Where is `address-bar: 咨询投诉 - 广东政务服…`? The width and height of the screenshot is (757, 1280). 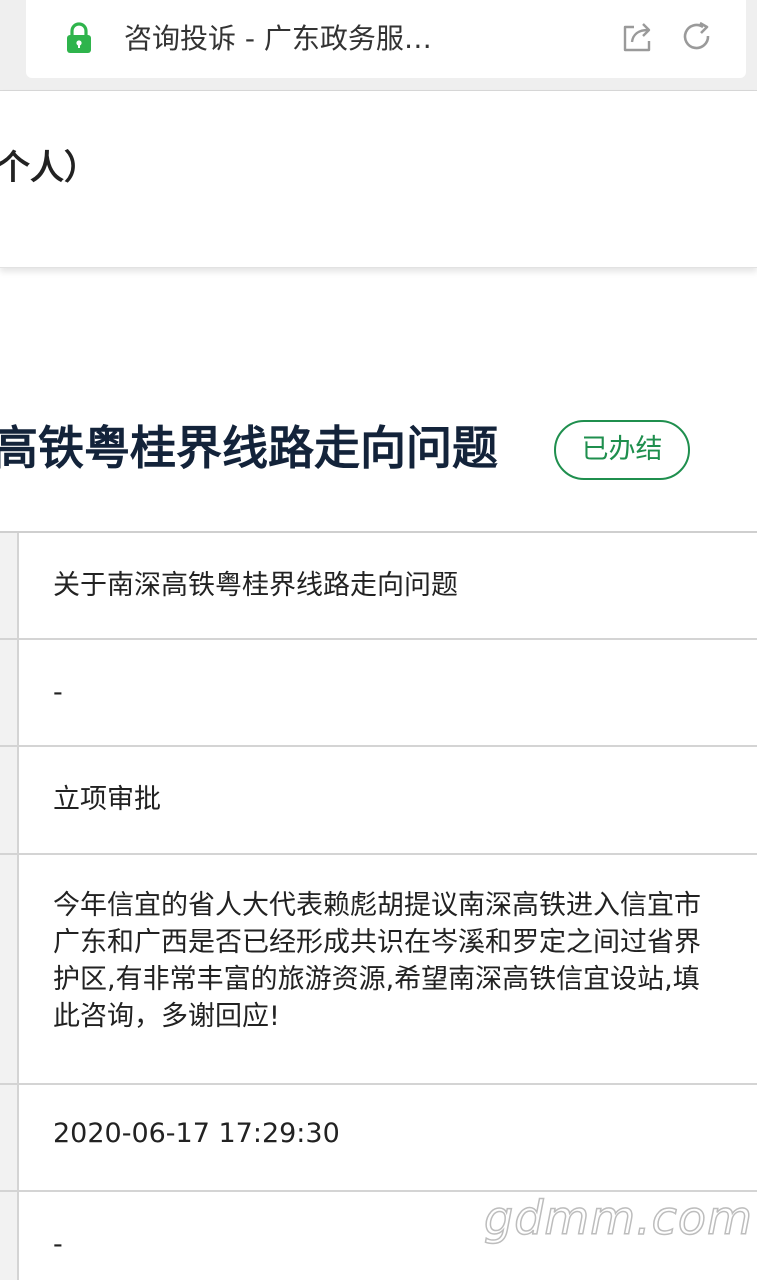
address-bar: 咨询投诉 - 广东政务服… is located at coordinates (386, 39).